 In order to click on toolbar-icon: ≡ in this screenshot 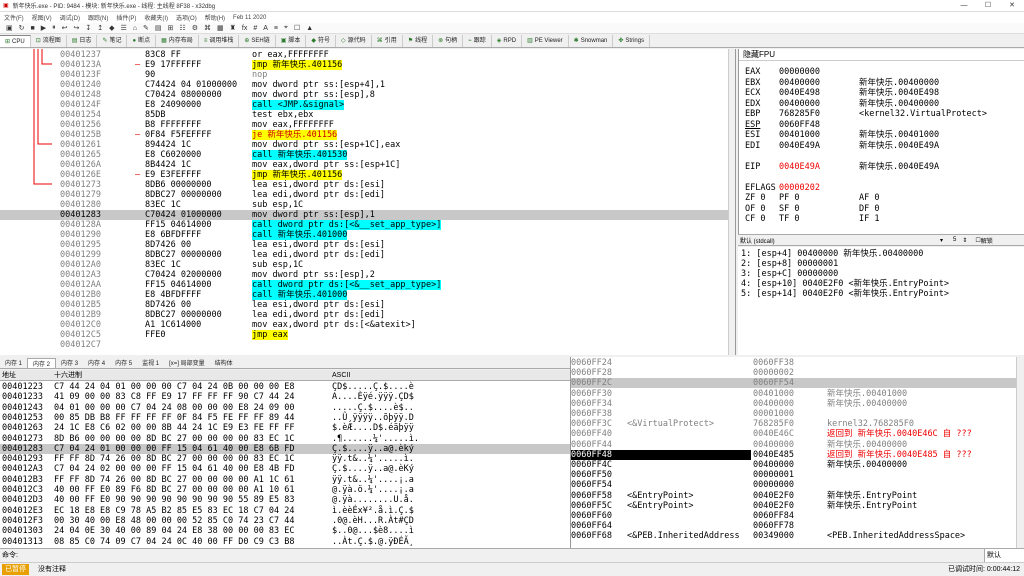, I will do `click(276, 28)`.